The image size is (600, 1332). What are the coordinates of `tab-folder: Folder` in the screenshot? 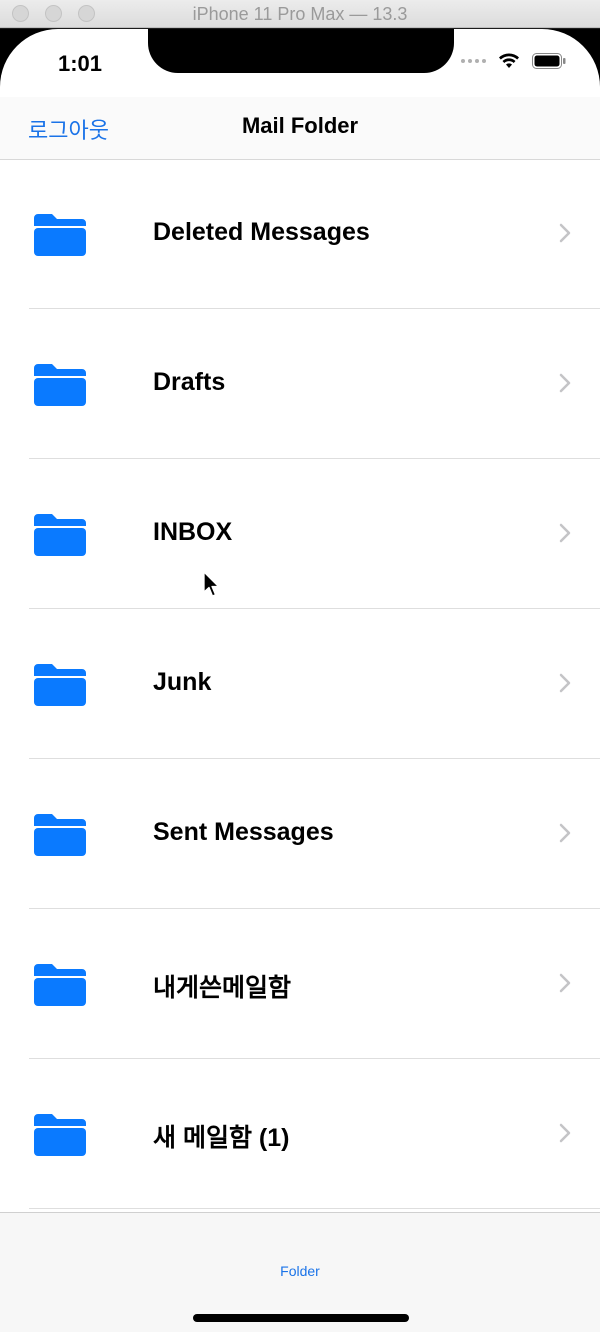 It's located at (300, 1271).